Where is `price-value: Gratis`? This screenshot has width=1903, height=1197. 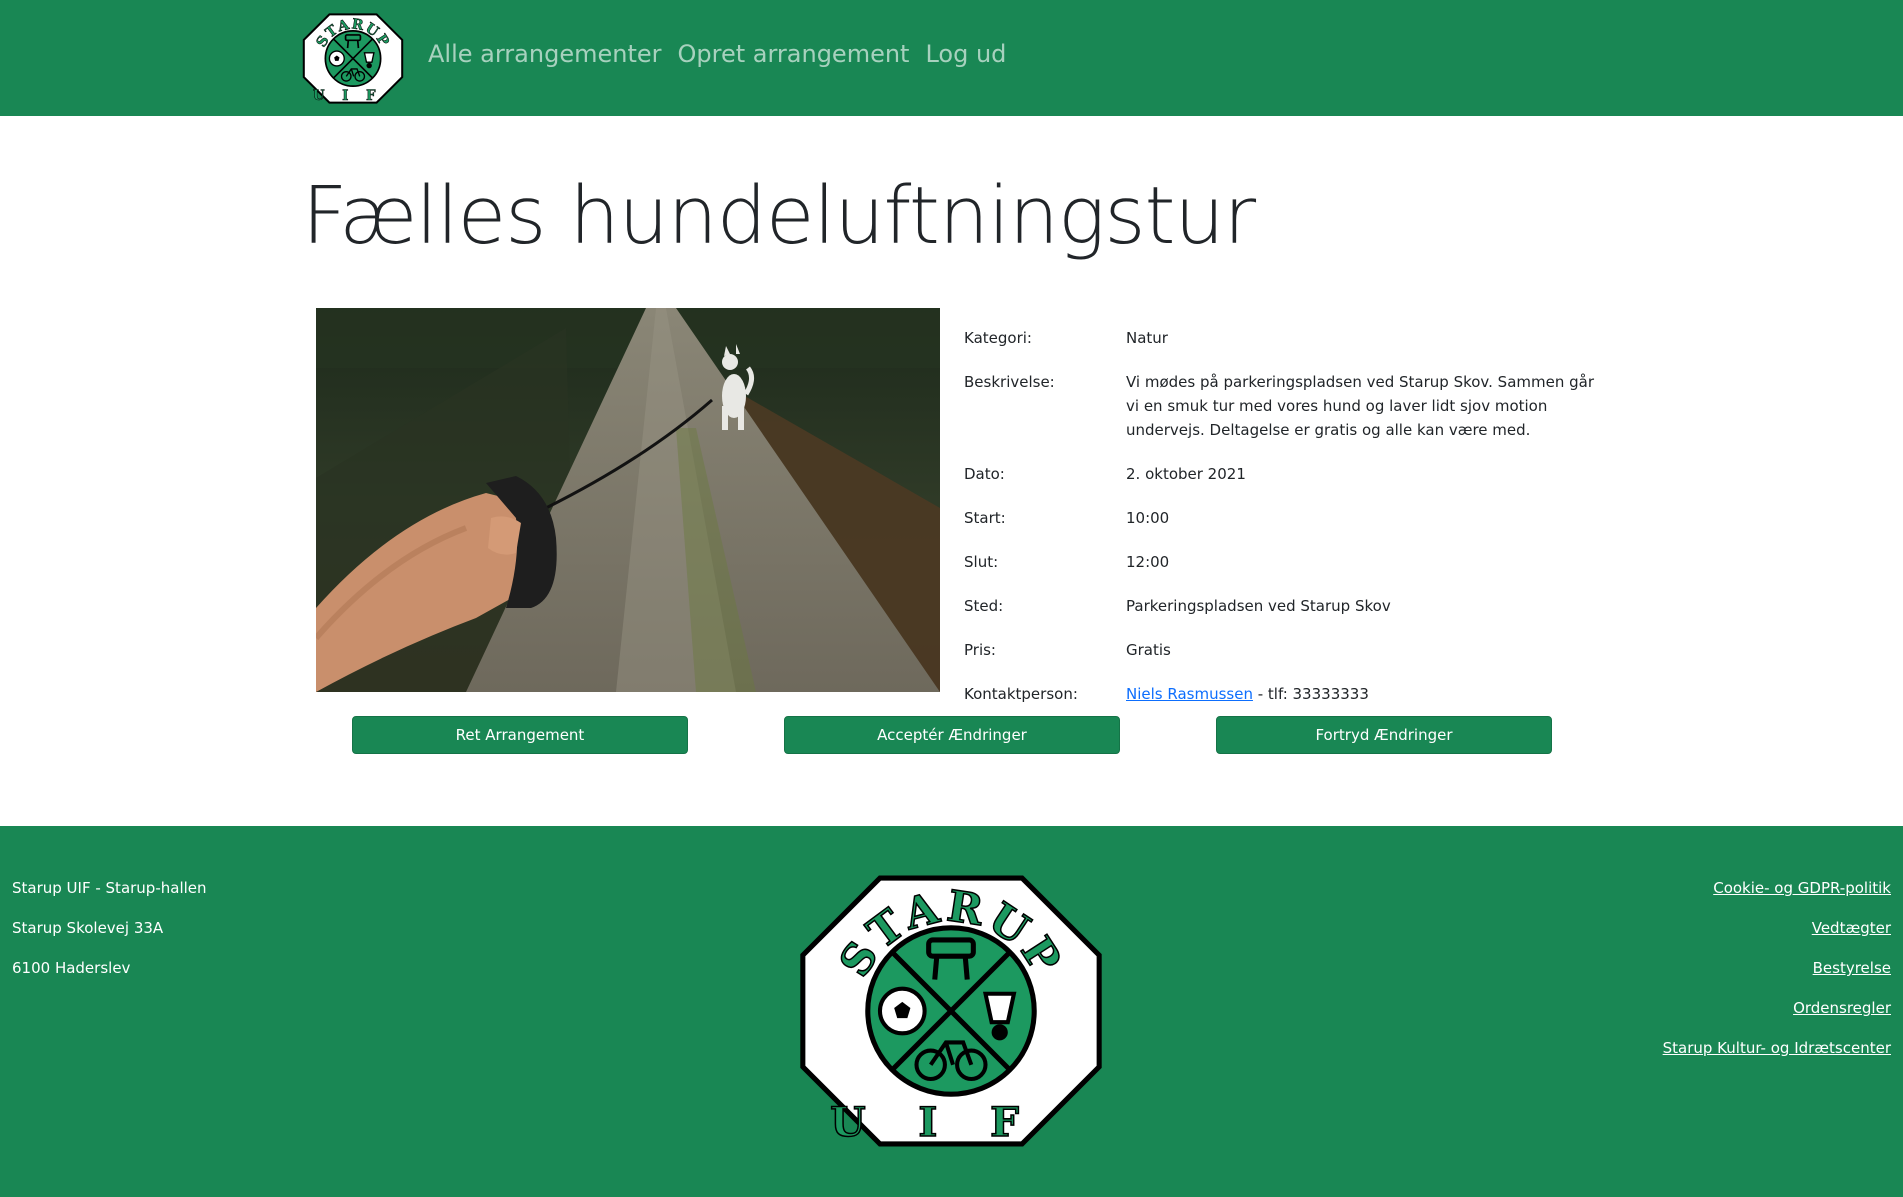 price-value: Gratis is located at coordinates (1148, 650).